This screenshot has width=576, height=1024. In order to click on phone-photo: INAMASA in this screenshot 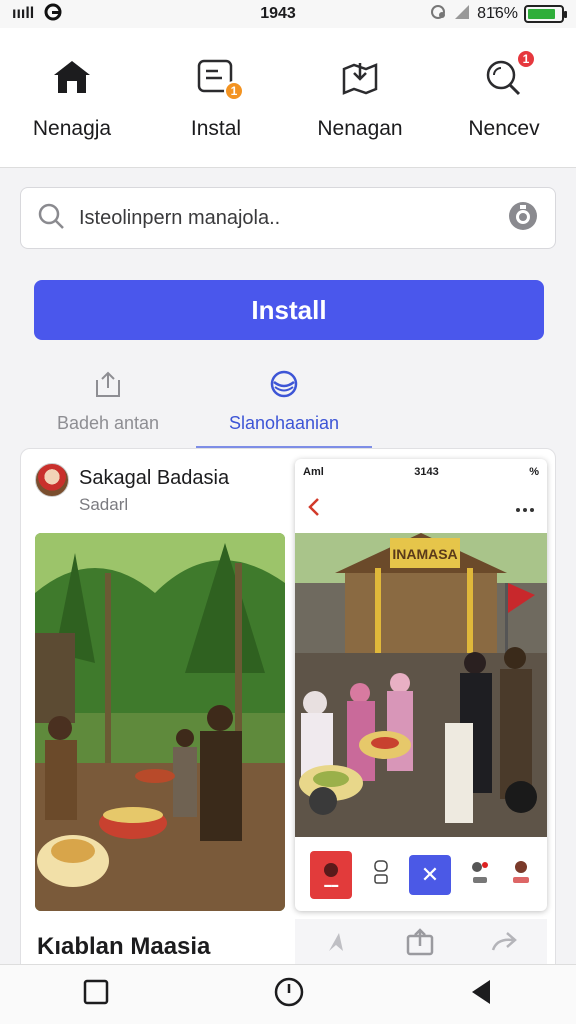, I will do `click(421, 685)`.